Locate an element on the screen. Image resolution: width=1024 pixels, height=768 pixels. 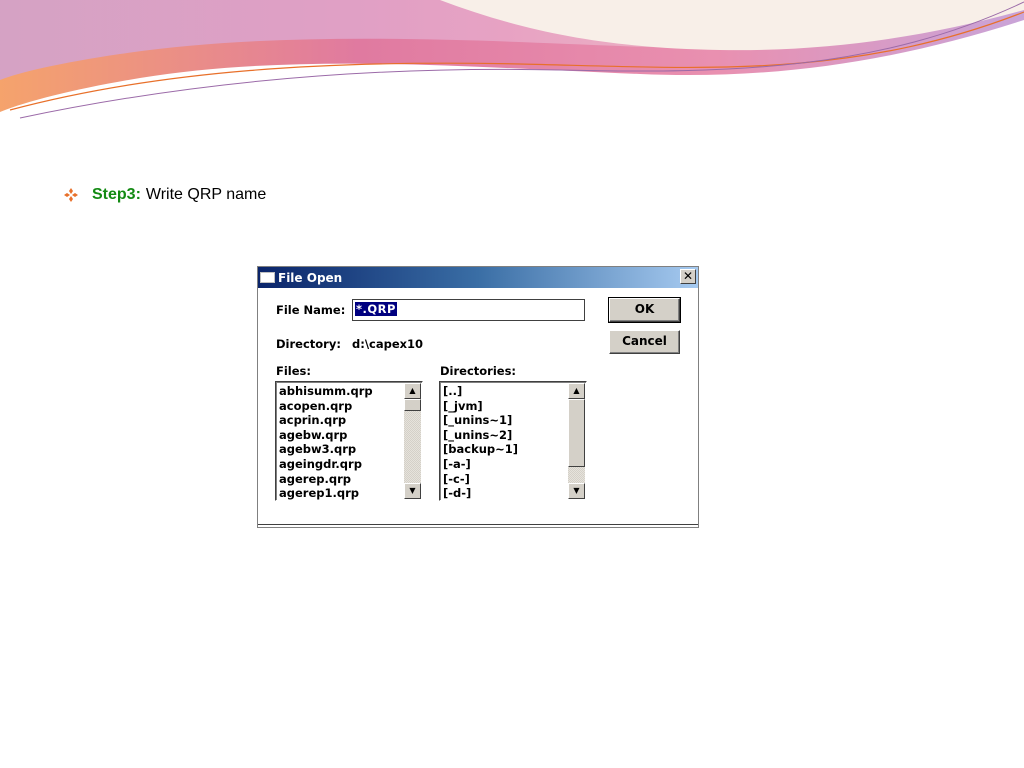
file-list-item: agebw3.qrp is located at coordinates (340, 449).